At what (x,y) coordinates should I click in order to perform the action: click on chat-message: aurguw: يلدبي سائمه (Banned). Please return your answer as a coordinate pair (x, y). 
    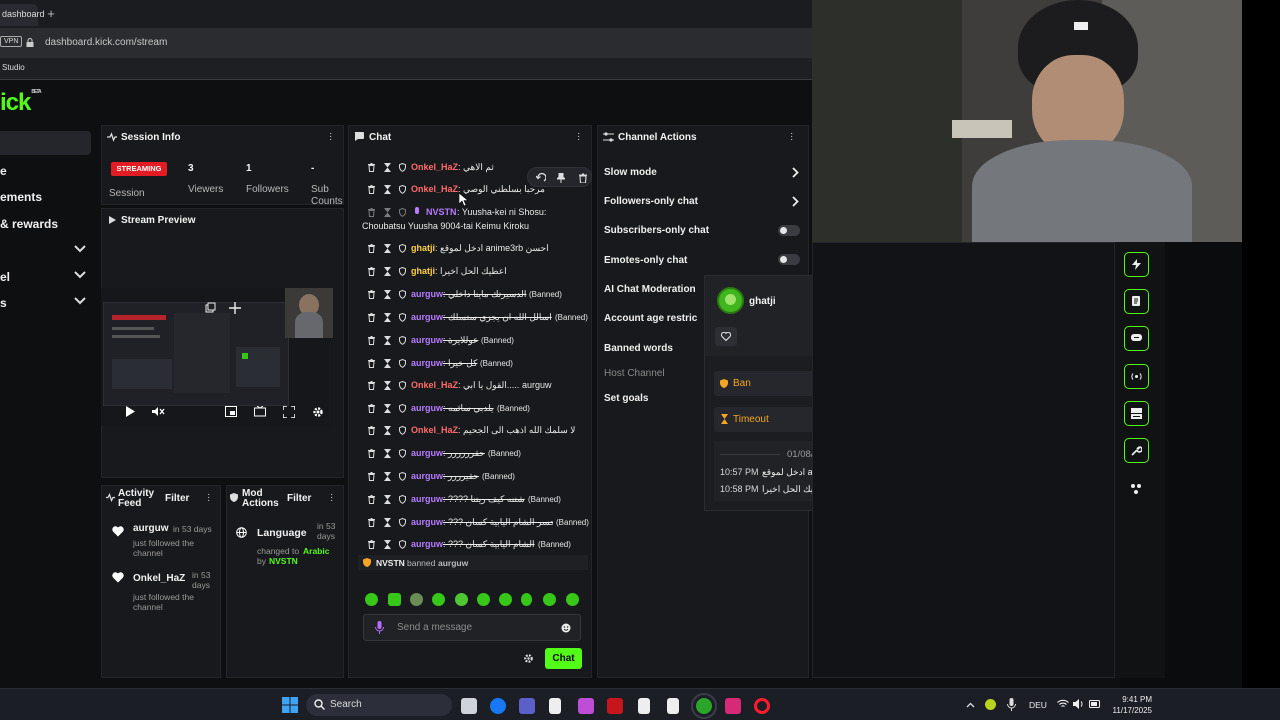
    Looking at the image, I should click on (476, 409).